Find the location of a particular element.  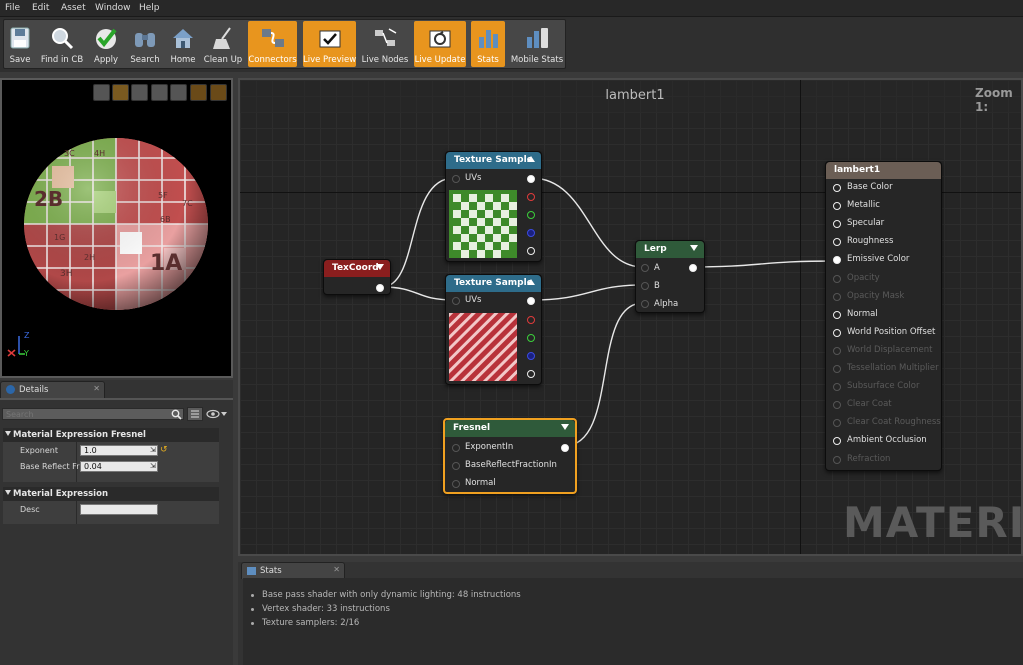

texture-sample-node-1: Texture Sample UVs is located at coordinates (493, 206).